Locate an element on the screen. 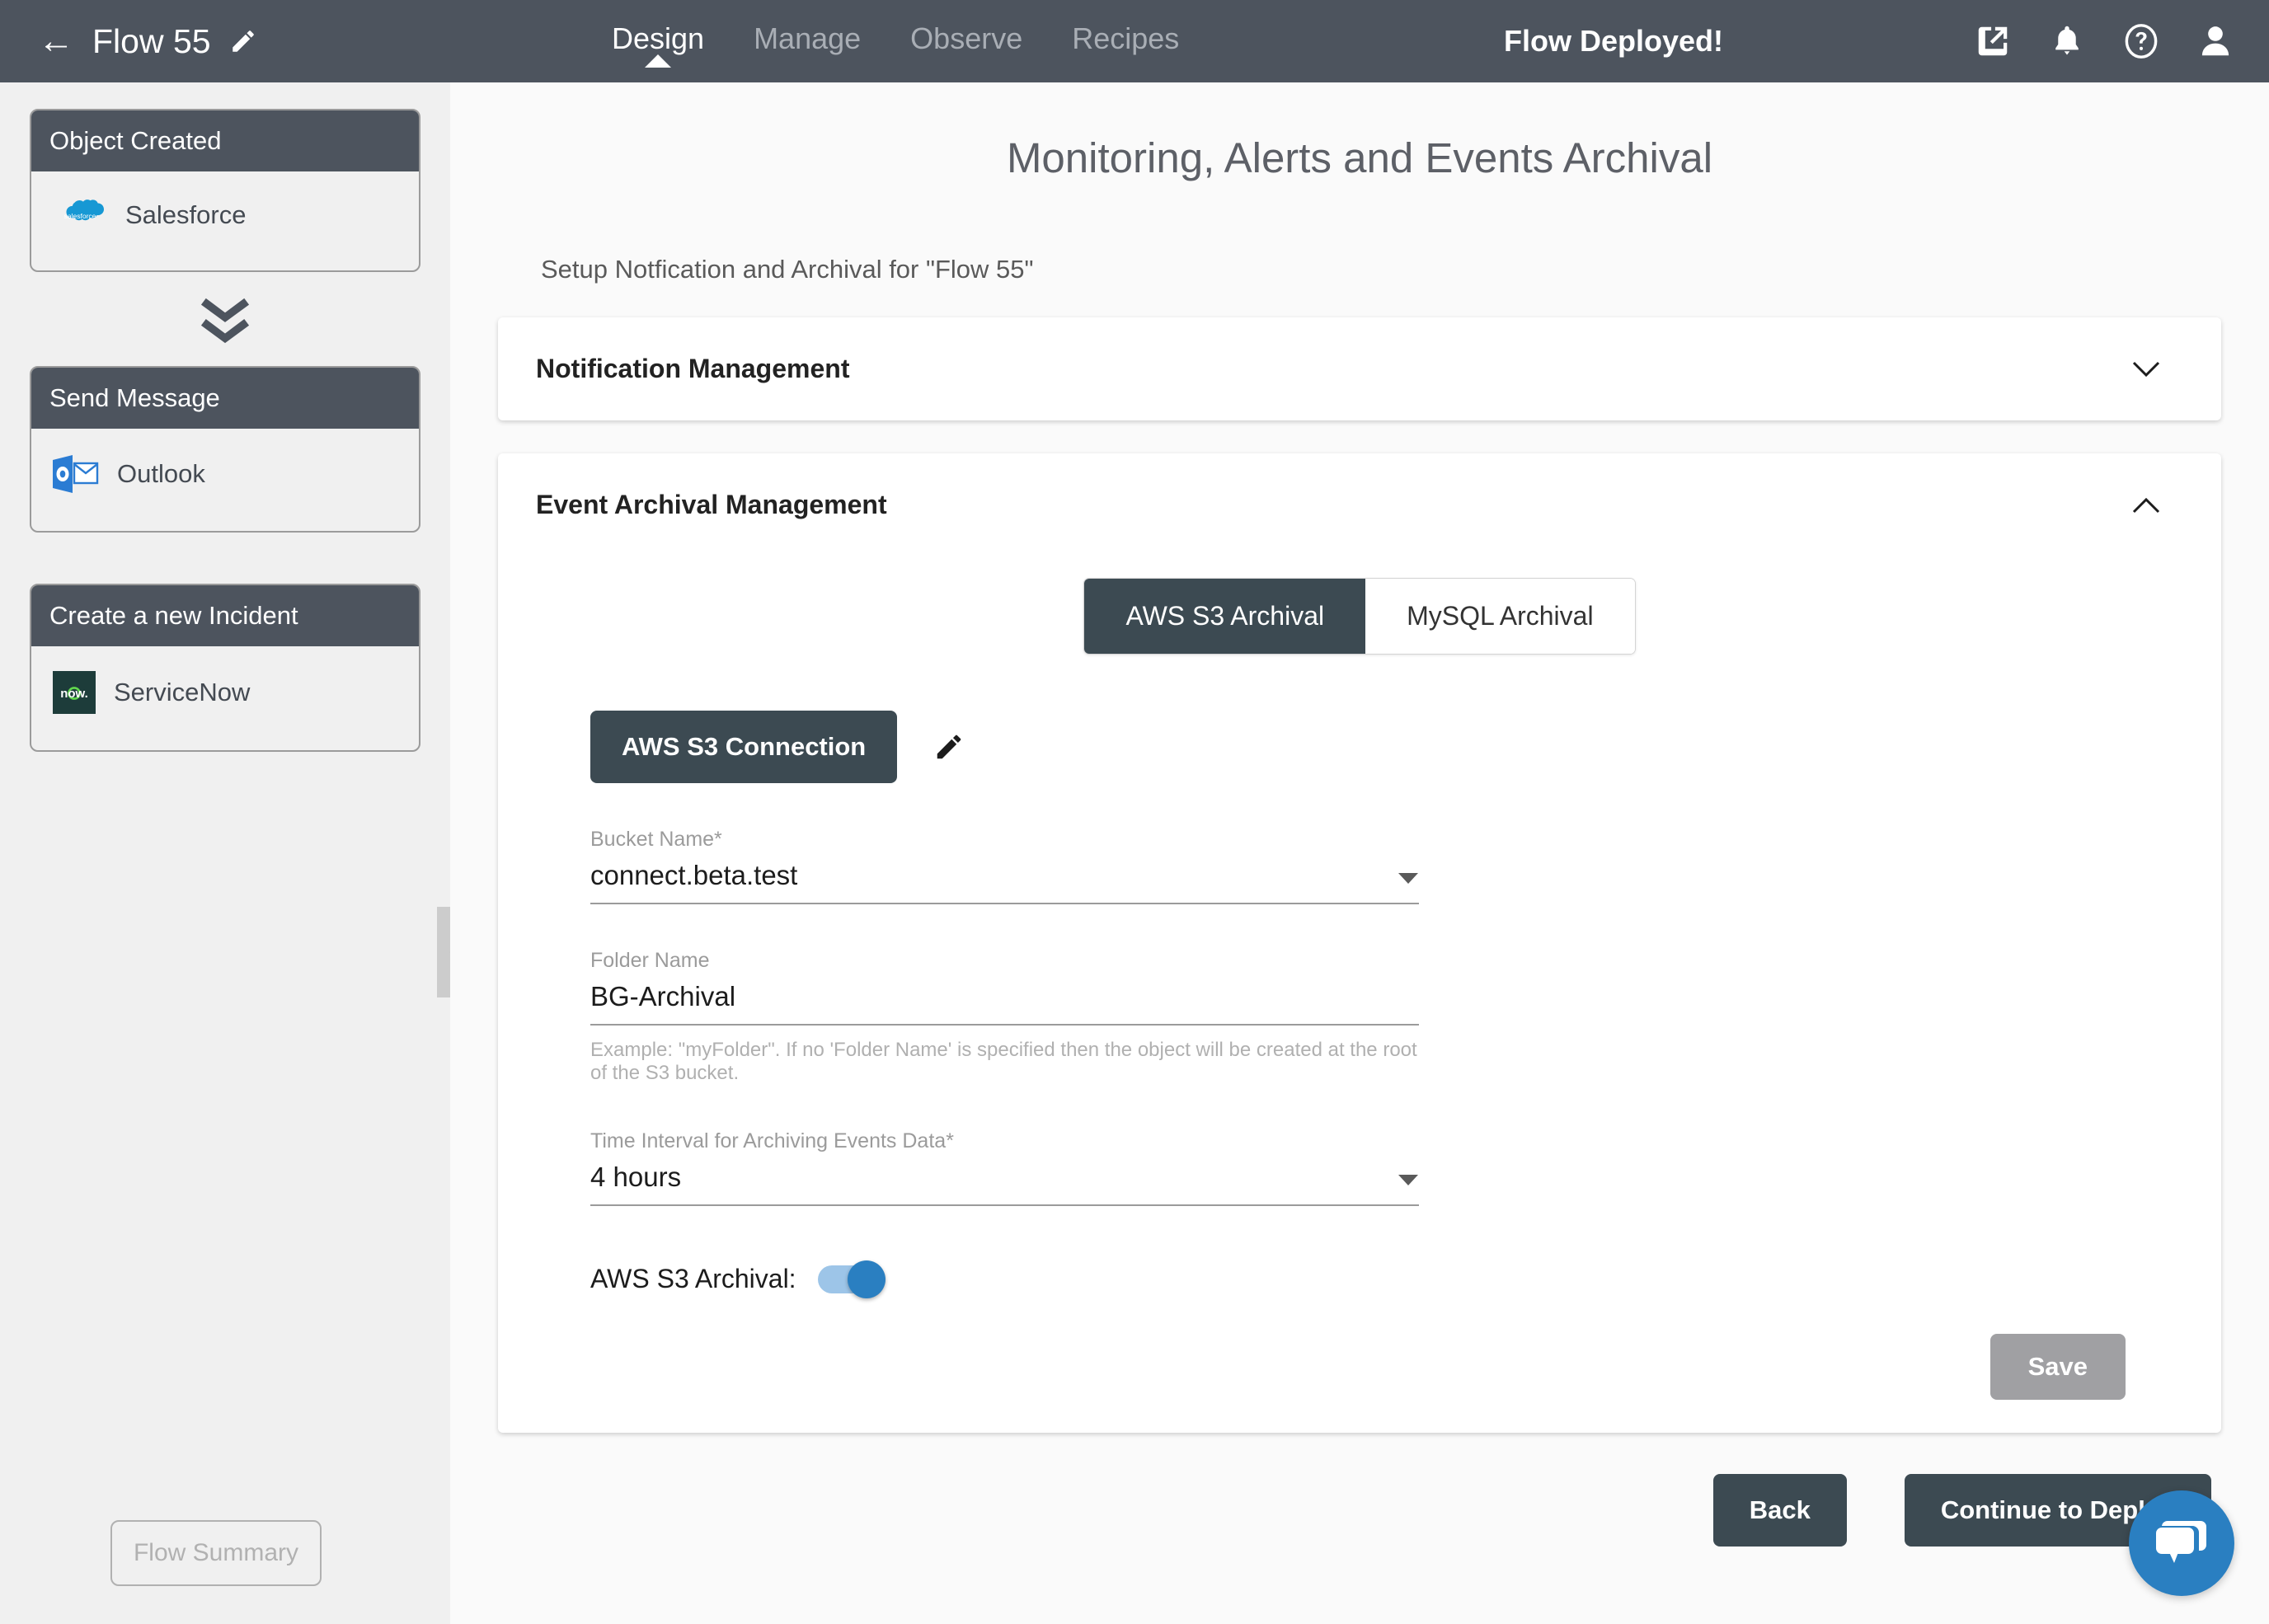  page-title: Monitoring, Alerts and Events Archival is located at coordinates (1359, 158).